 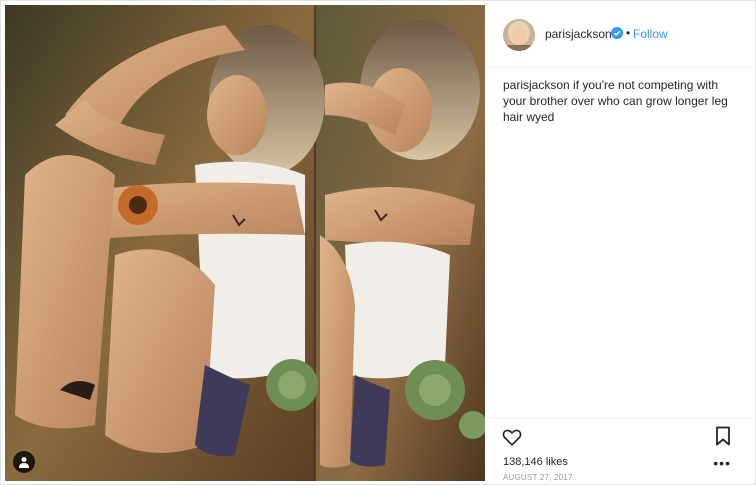 I want to click on follow-button: Follow, so click(x=650, y=34).